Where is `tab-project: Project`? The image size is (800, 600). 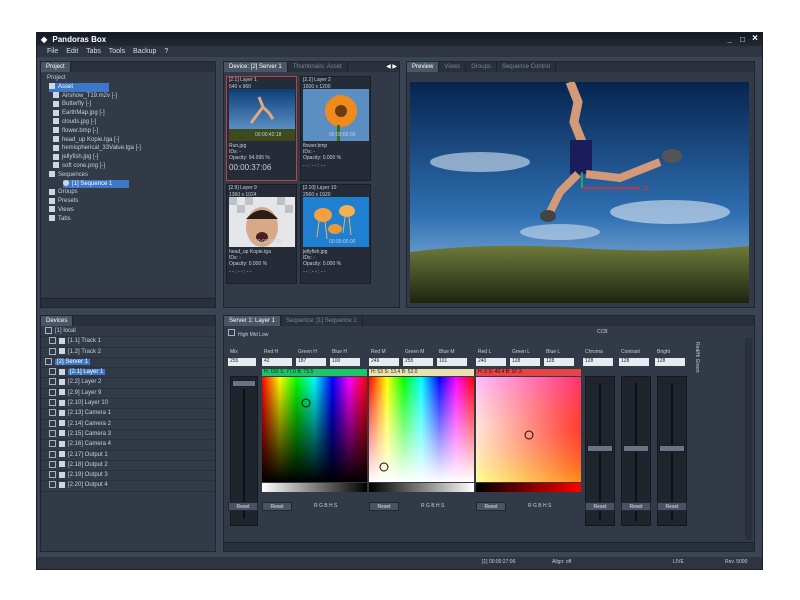
tab-project: Project is located at coordinates (56, 67).